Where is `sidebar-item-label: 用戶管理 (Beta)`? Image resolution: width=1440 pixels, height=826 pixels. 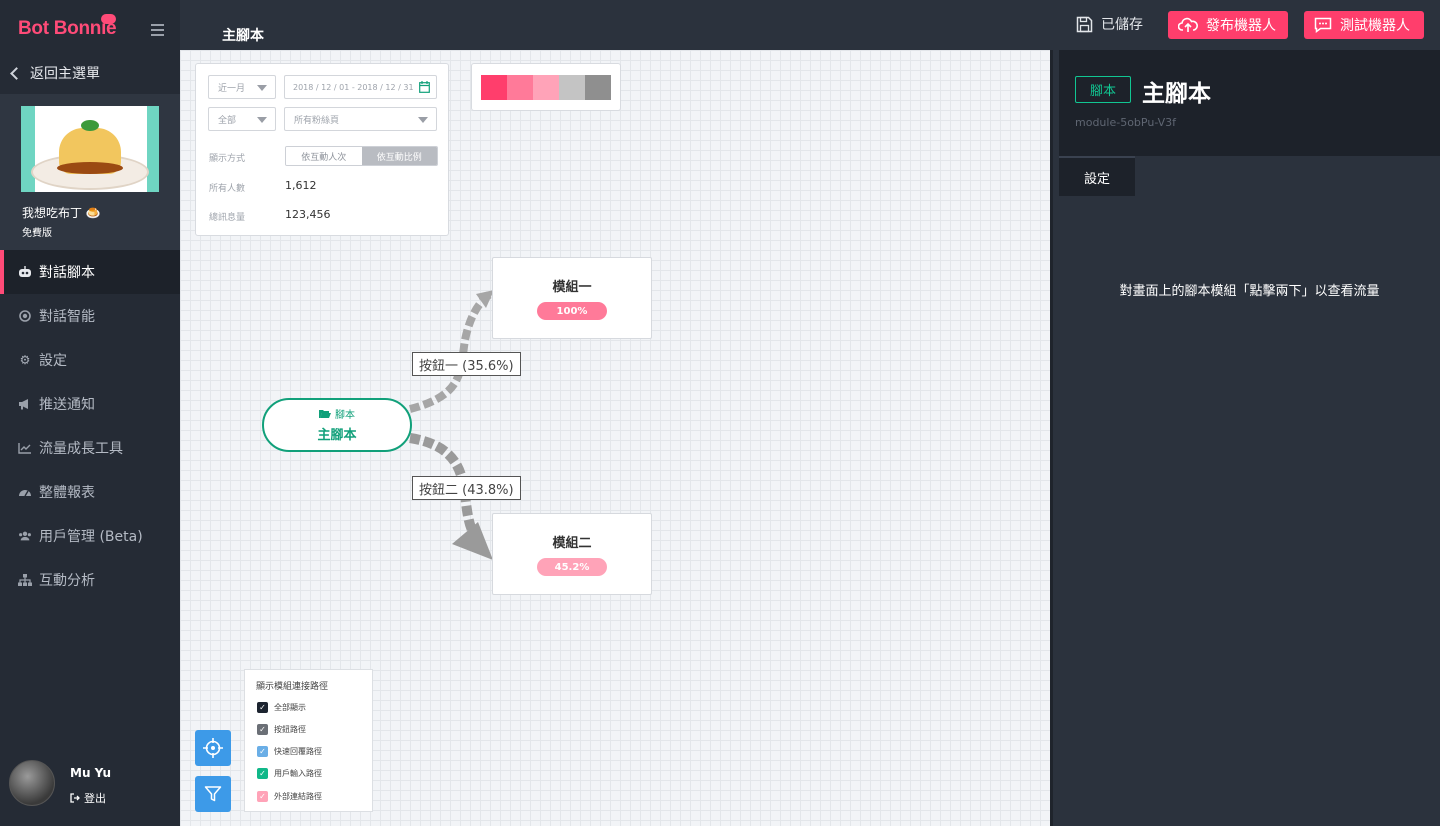
sidebar-item-label: 用戶管理 (Beta) is located at coordinates (91, 537).